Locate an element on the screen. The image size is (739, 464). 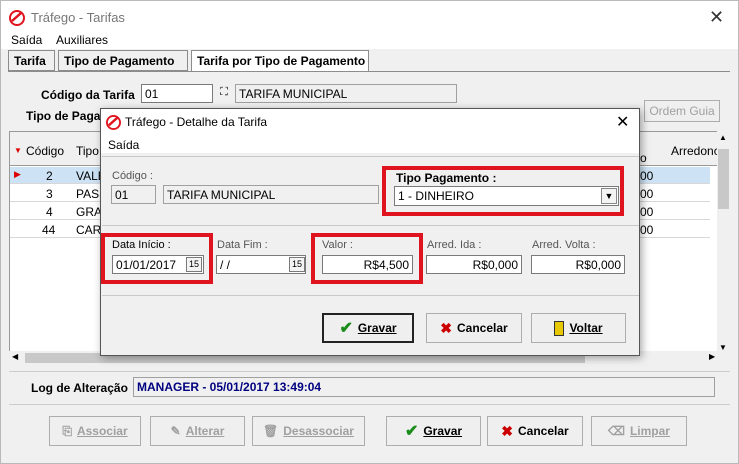
dialog-cancelar-button: ✖ Cancelar is located at coordinates (474, 328).